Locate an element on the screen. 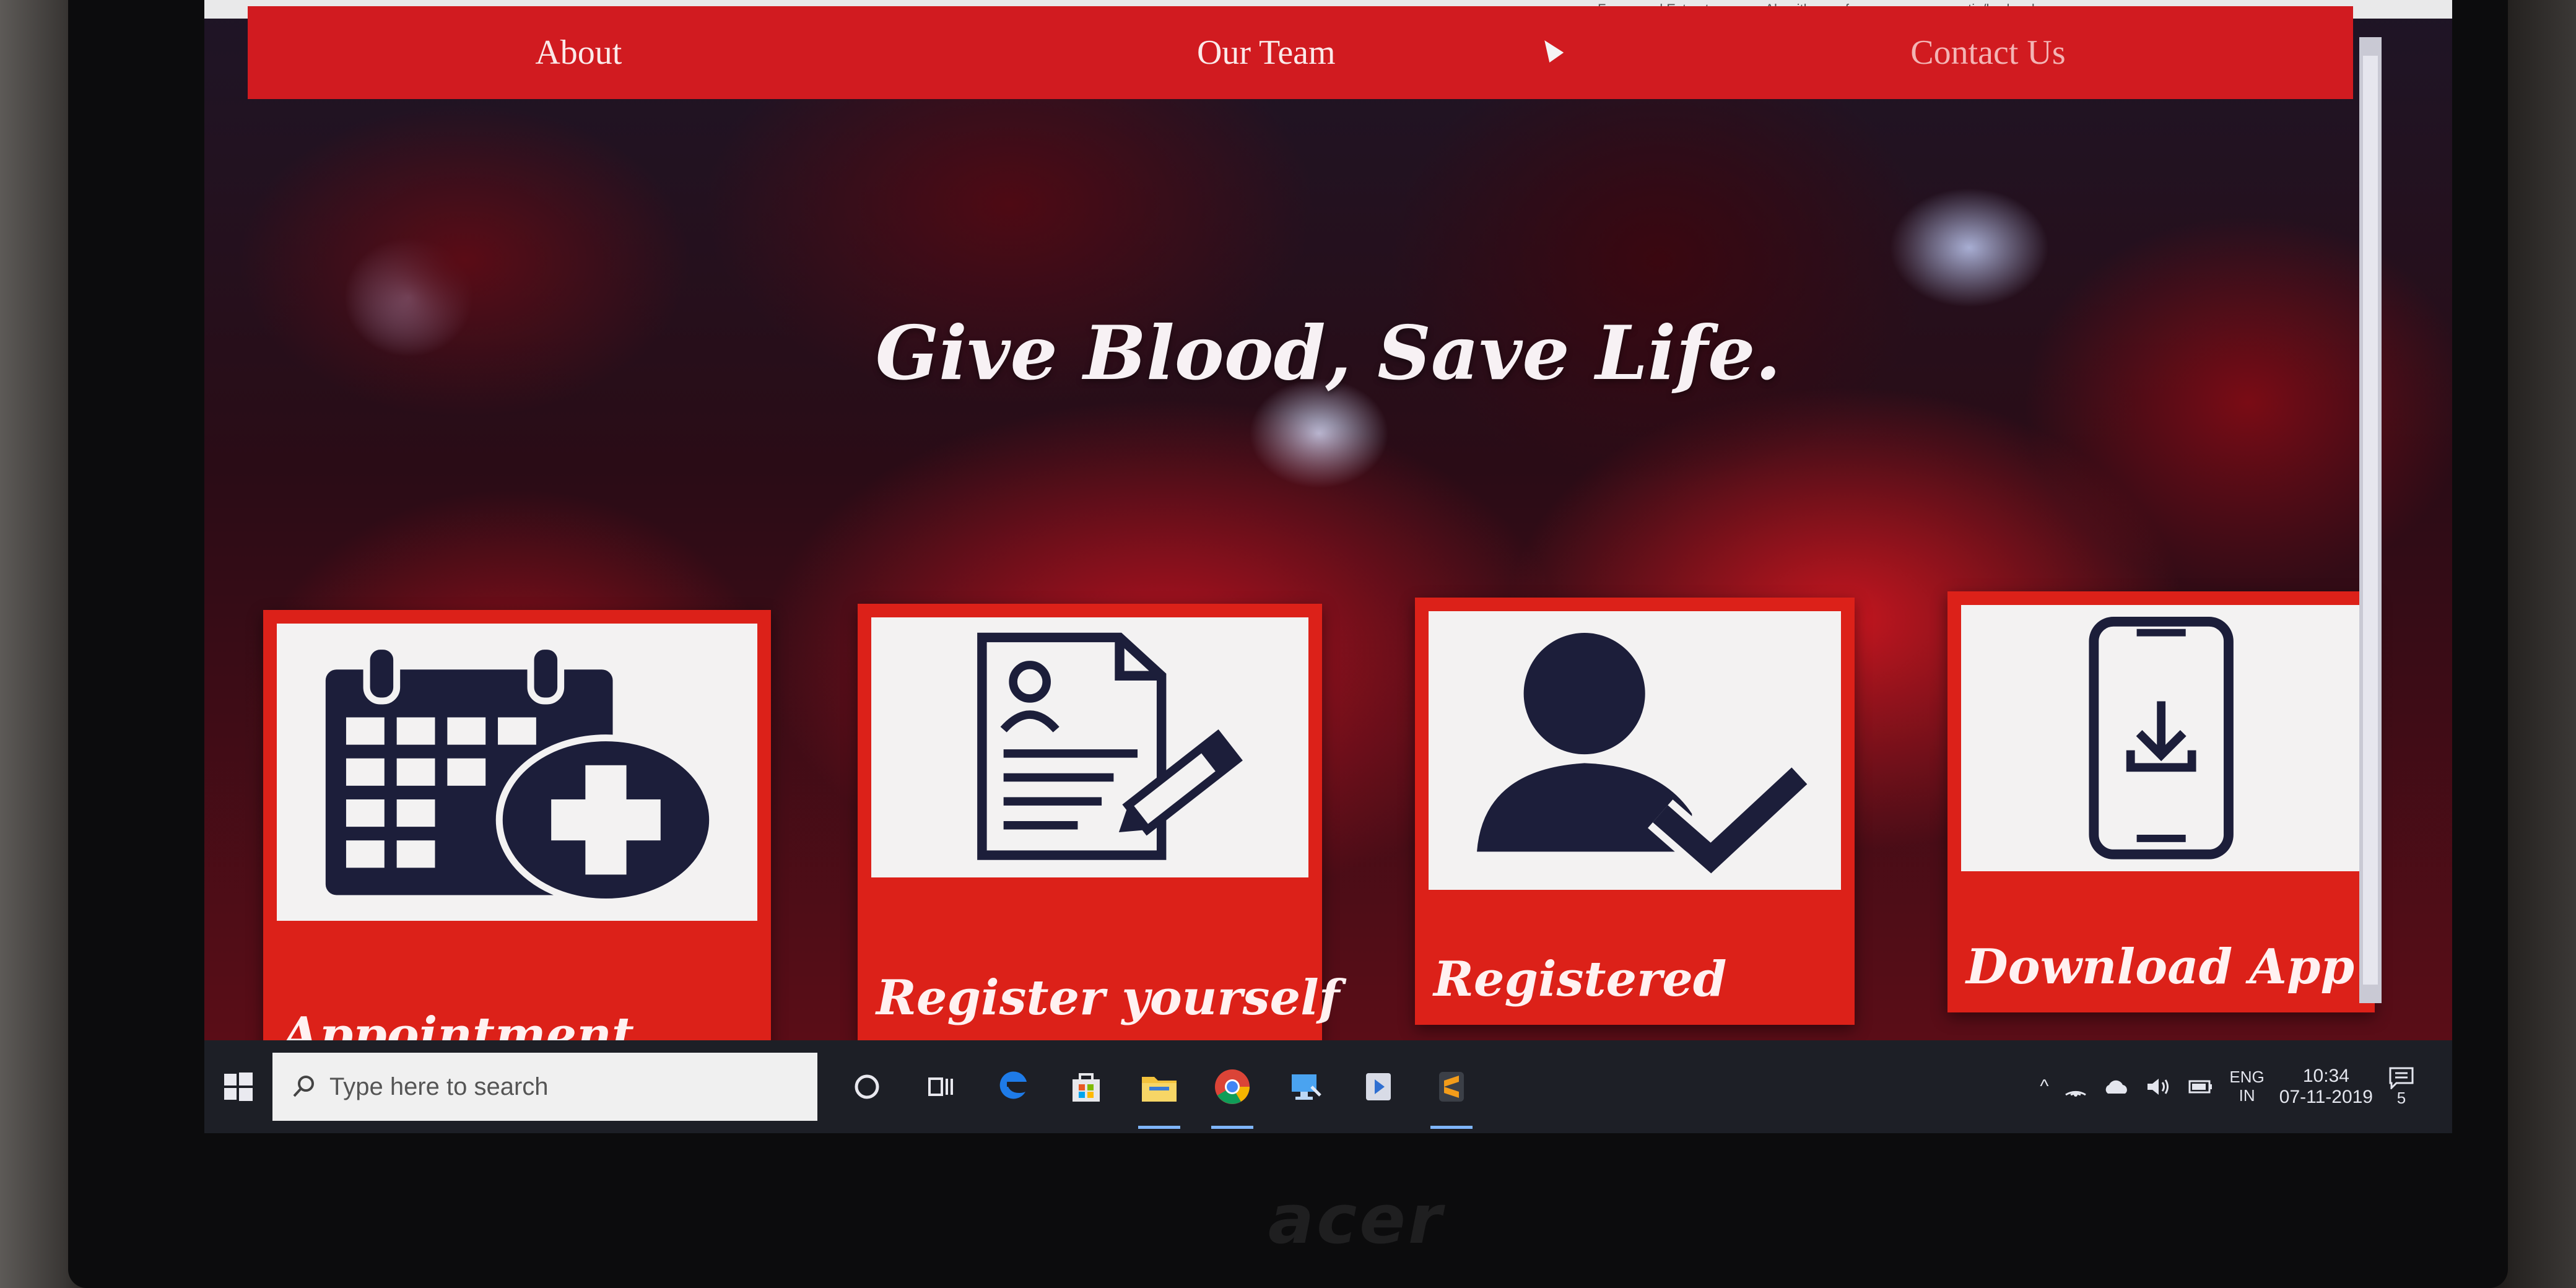 The height and width of the screenshot is (1288, 2576). scrollbar-thumb is located at coordinates (2370, 520).